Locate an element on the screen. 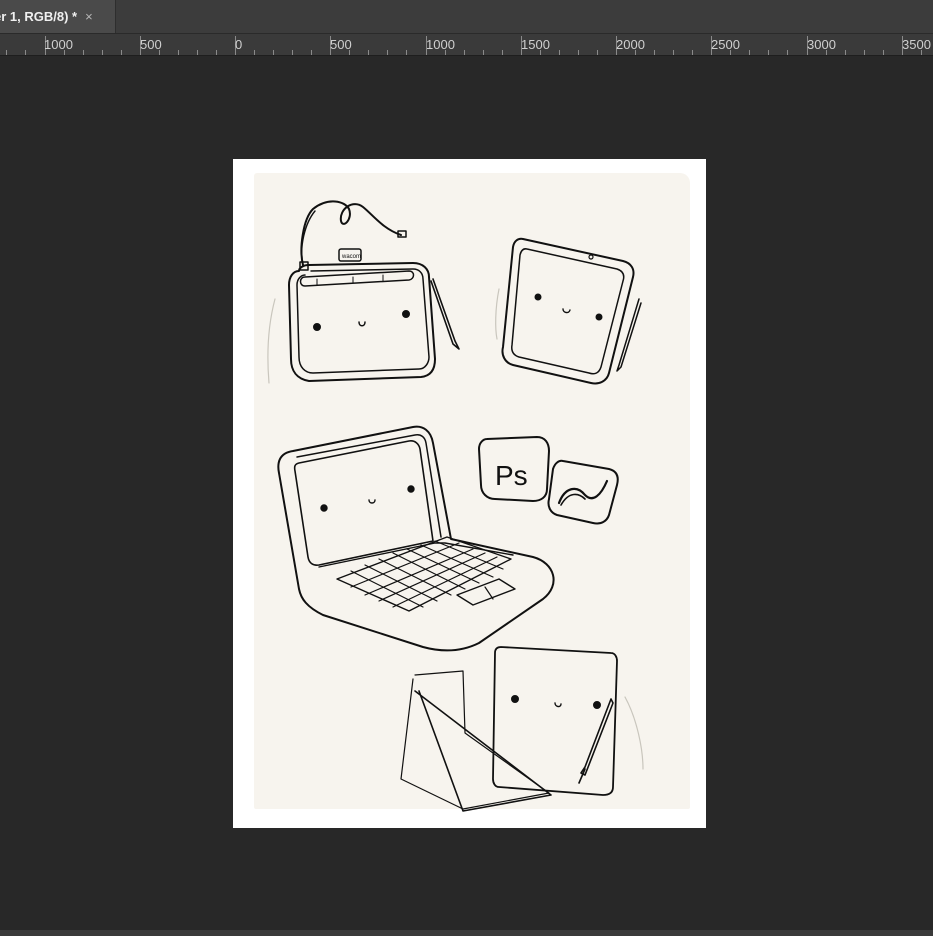 The width and height of the screenshot is (933, 936). ruler-label: 2500 is located at coordinates (725, 44).